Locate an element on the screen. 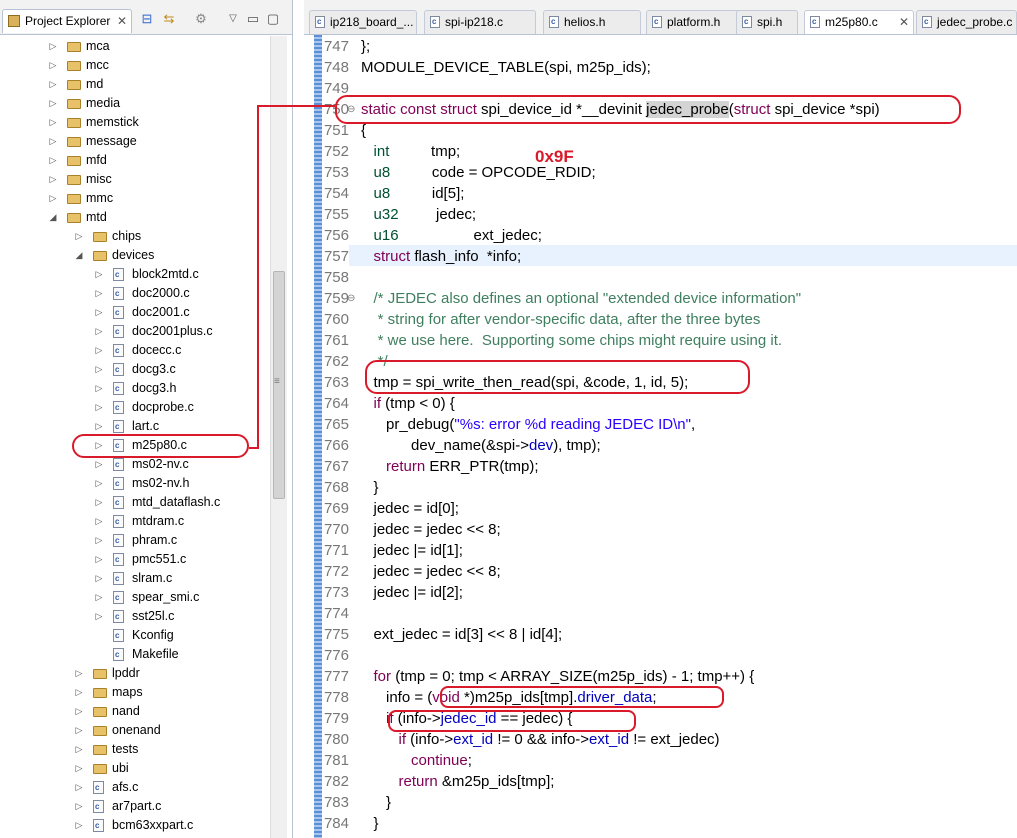  code-line: 747}; is located at coordinates (660, 46).